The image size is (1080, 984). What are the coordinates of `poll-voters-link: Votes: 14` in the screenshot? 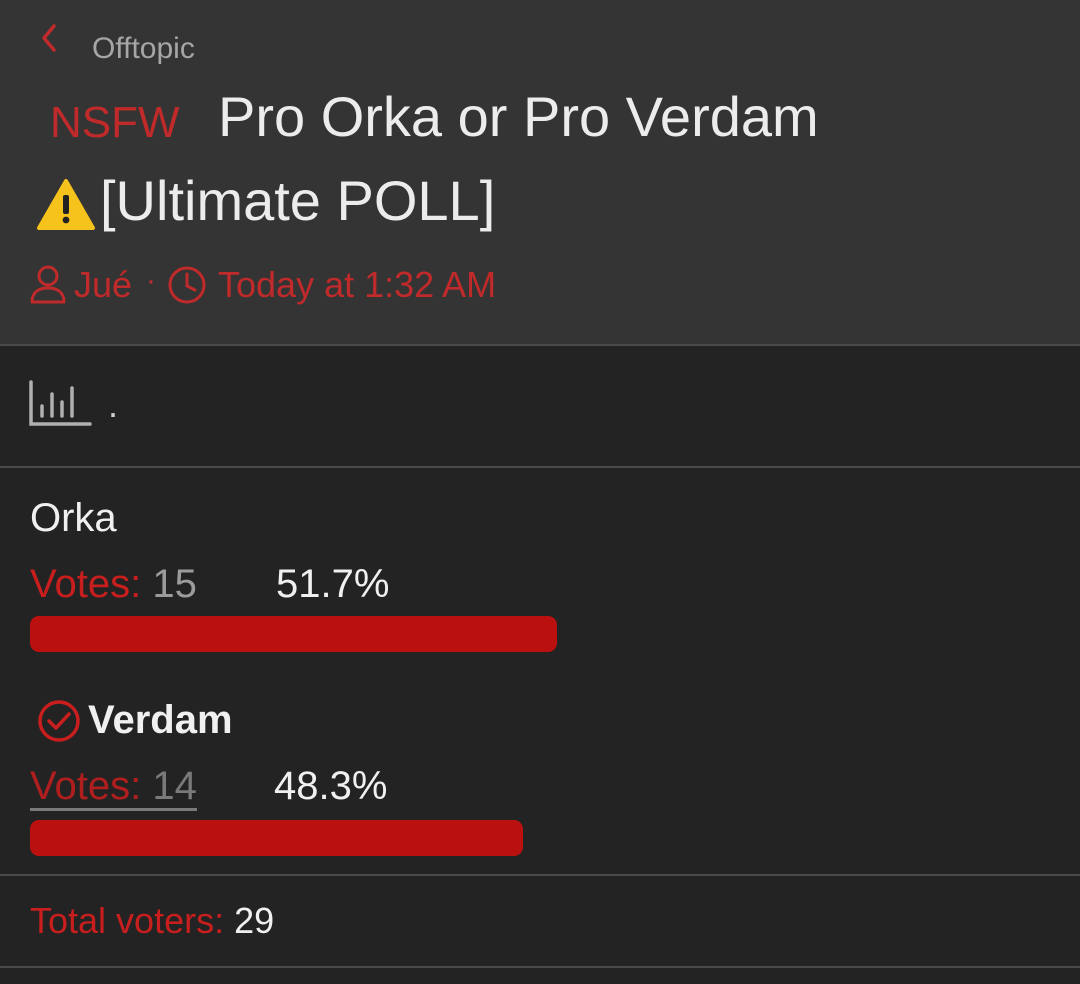 It's located at (113, 787).